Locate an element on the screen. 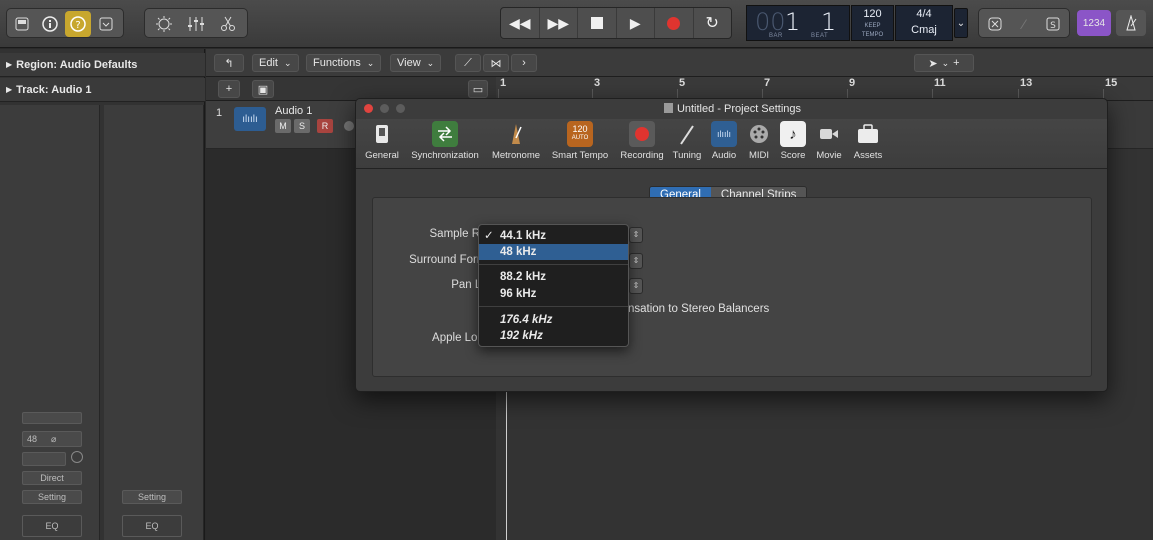 This screenshot has width=1153, height=540. direct-output-button: Direct is located at coordinates (52, 478).